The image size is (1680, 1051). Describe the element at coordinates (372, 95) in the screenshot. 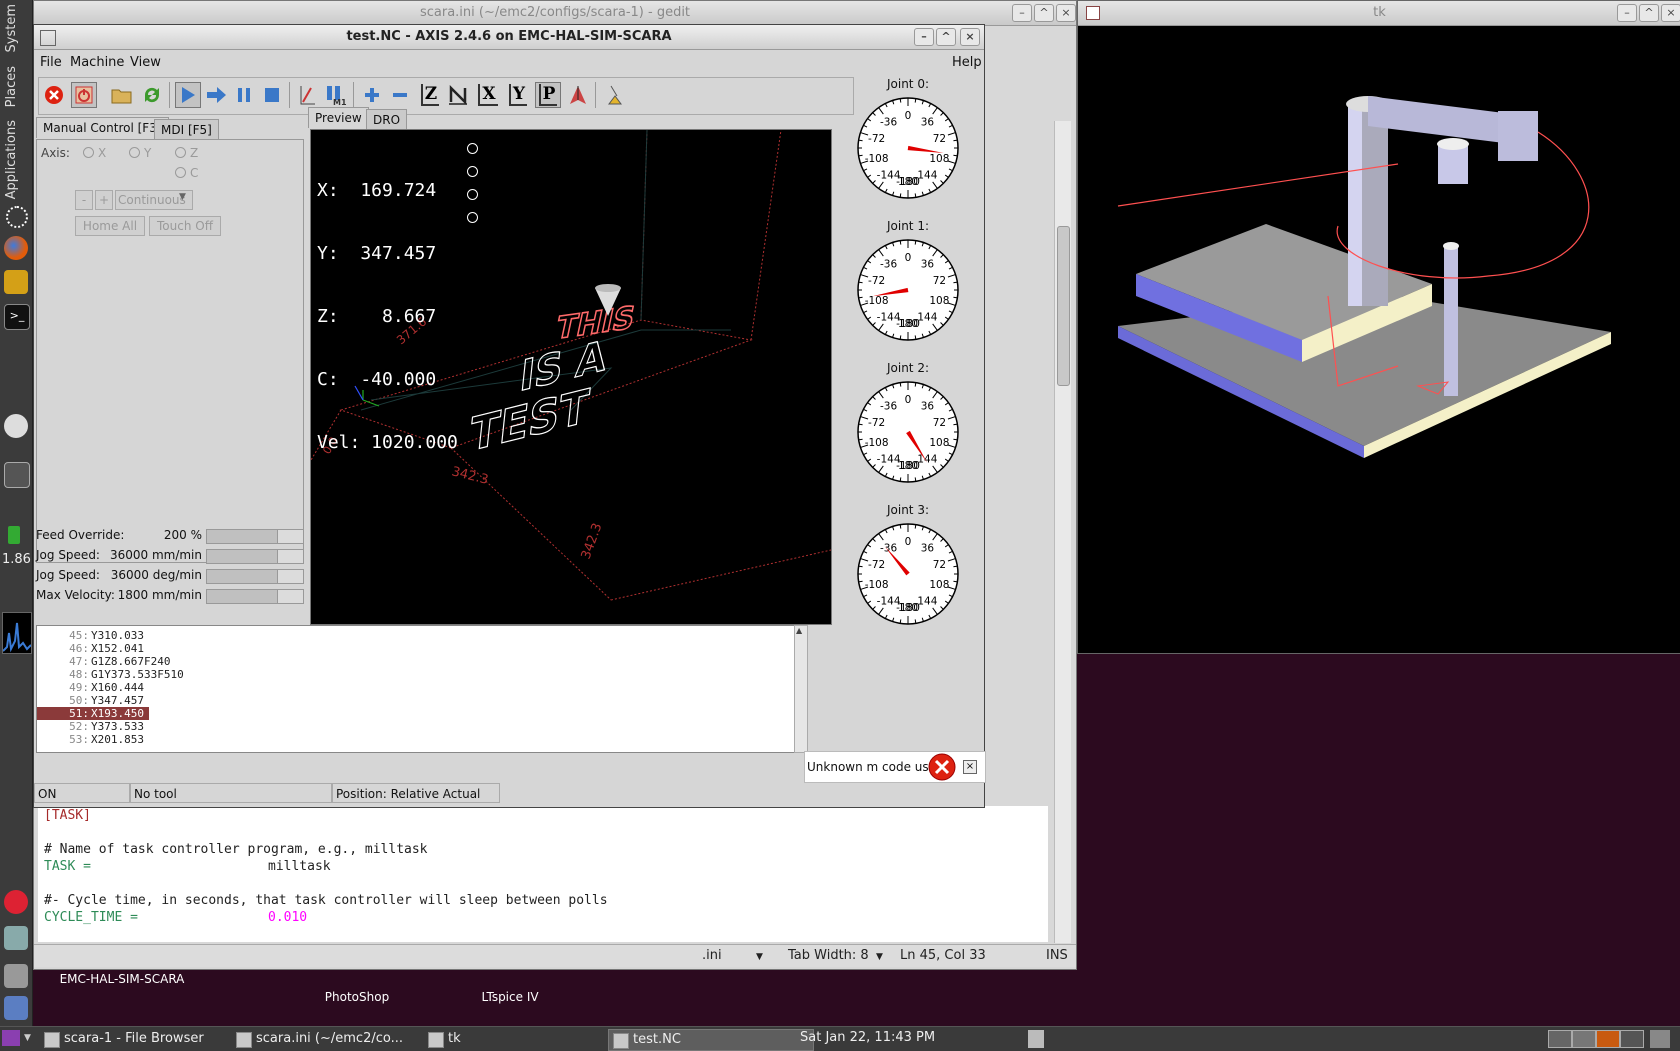

I see `zoom-in-icon` at that location.